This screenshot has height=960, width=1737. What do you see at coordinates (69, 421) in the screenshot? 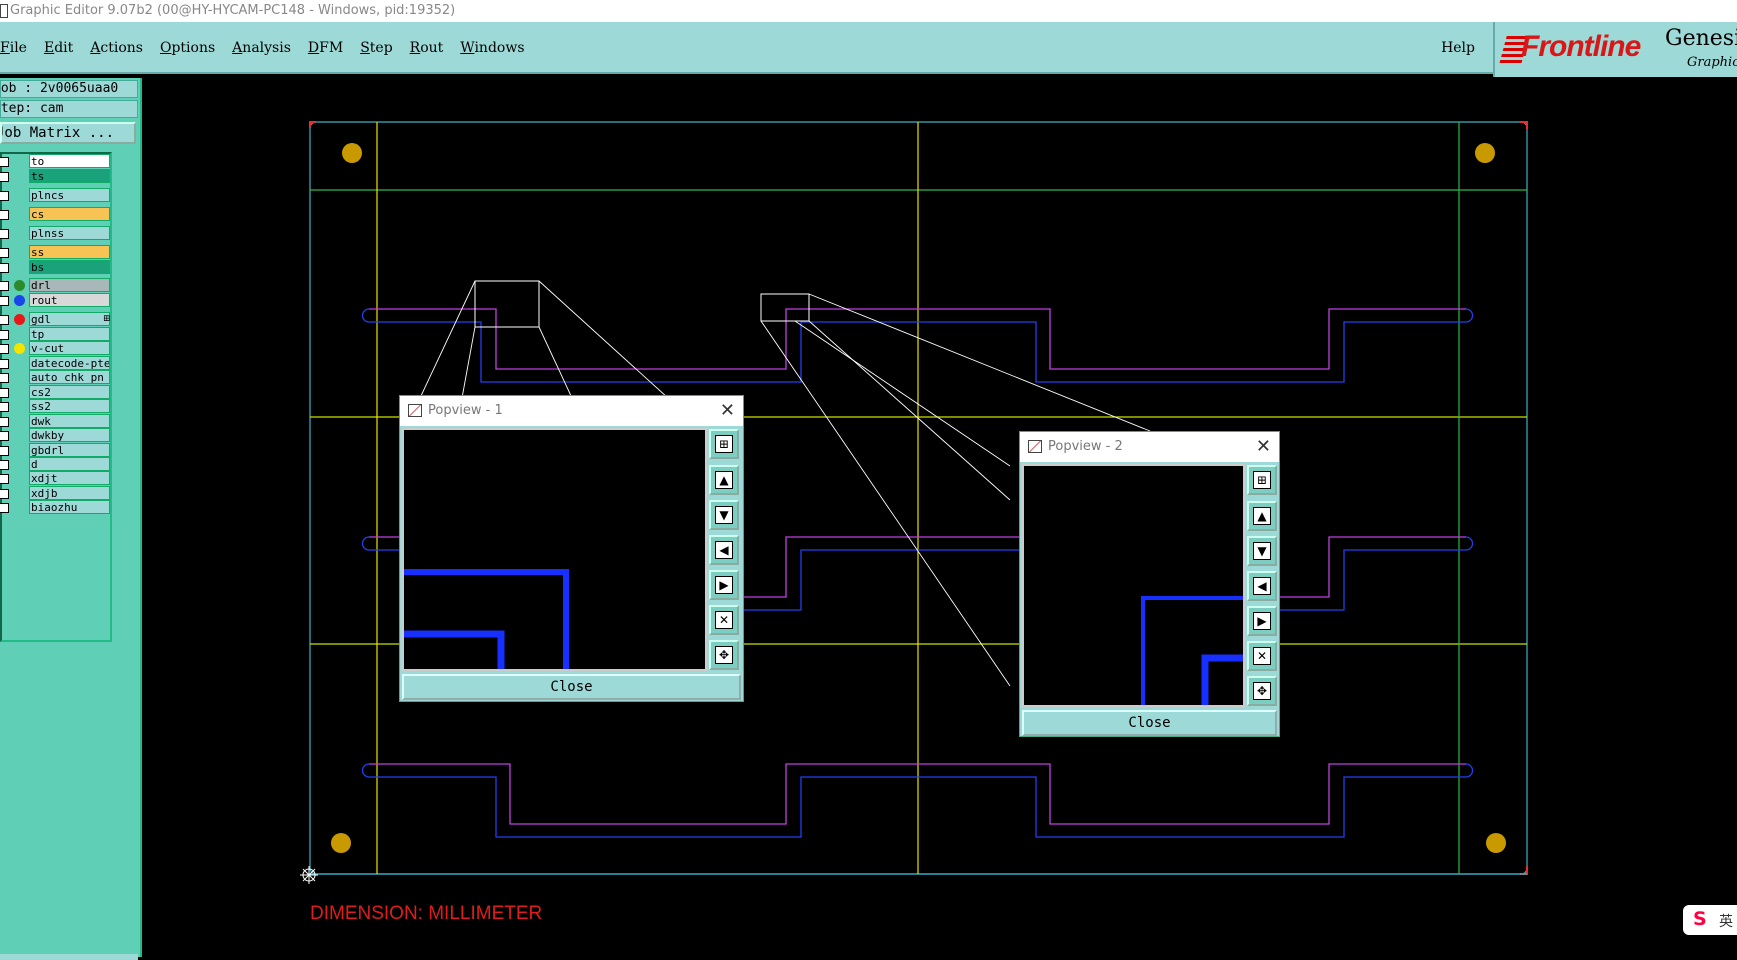
I see `layer-name: dwk` at bounding box center [69, 421].